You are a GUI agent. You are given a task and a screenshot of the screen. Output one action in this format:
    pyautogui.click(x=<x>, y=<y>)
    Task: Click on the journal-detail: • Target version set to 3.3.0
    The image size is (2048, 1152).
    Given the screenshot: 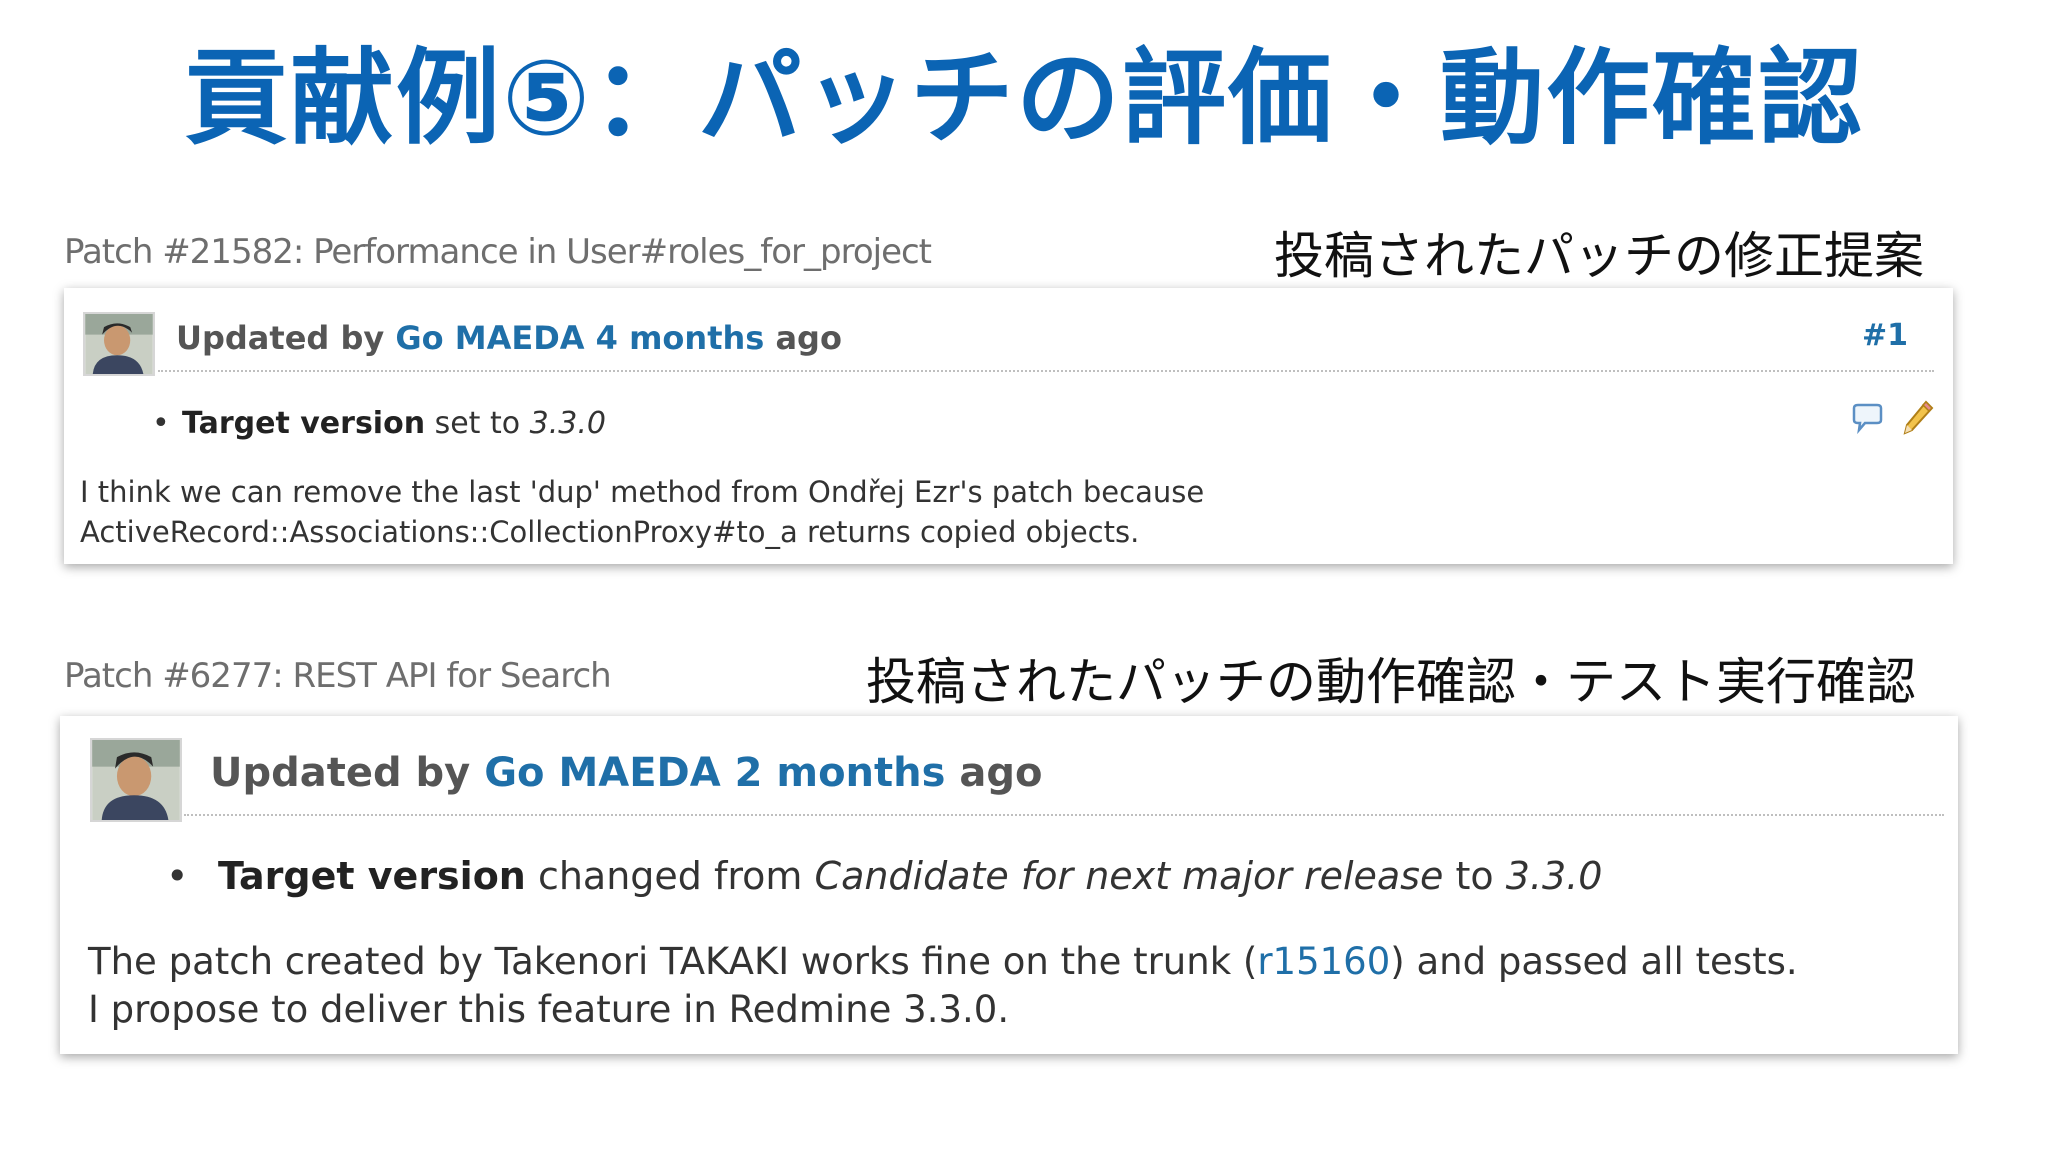 What is the action you would take?
    pyautogui.click(x=379, y=423)
    